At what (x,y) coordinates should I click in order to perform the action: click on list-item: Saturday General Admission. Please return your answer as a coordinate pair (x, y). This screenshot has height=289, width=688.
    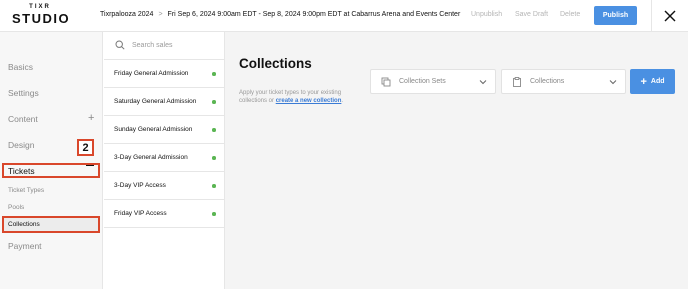
    Looking at the image, I should click on (164, 102).